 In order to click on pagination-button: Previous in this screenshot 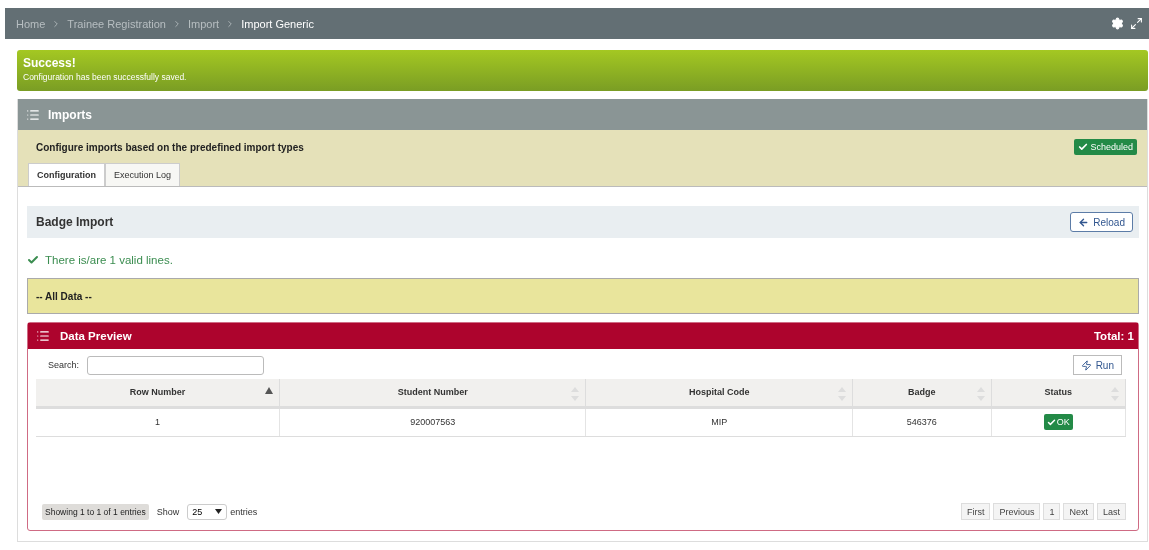, I will do `click(1017, 511)`.